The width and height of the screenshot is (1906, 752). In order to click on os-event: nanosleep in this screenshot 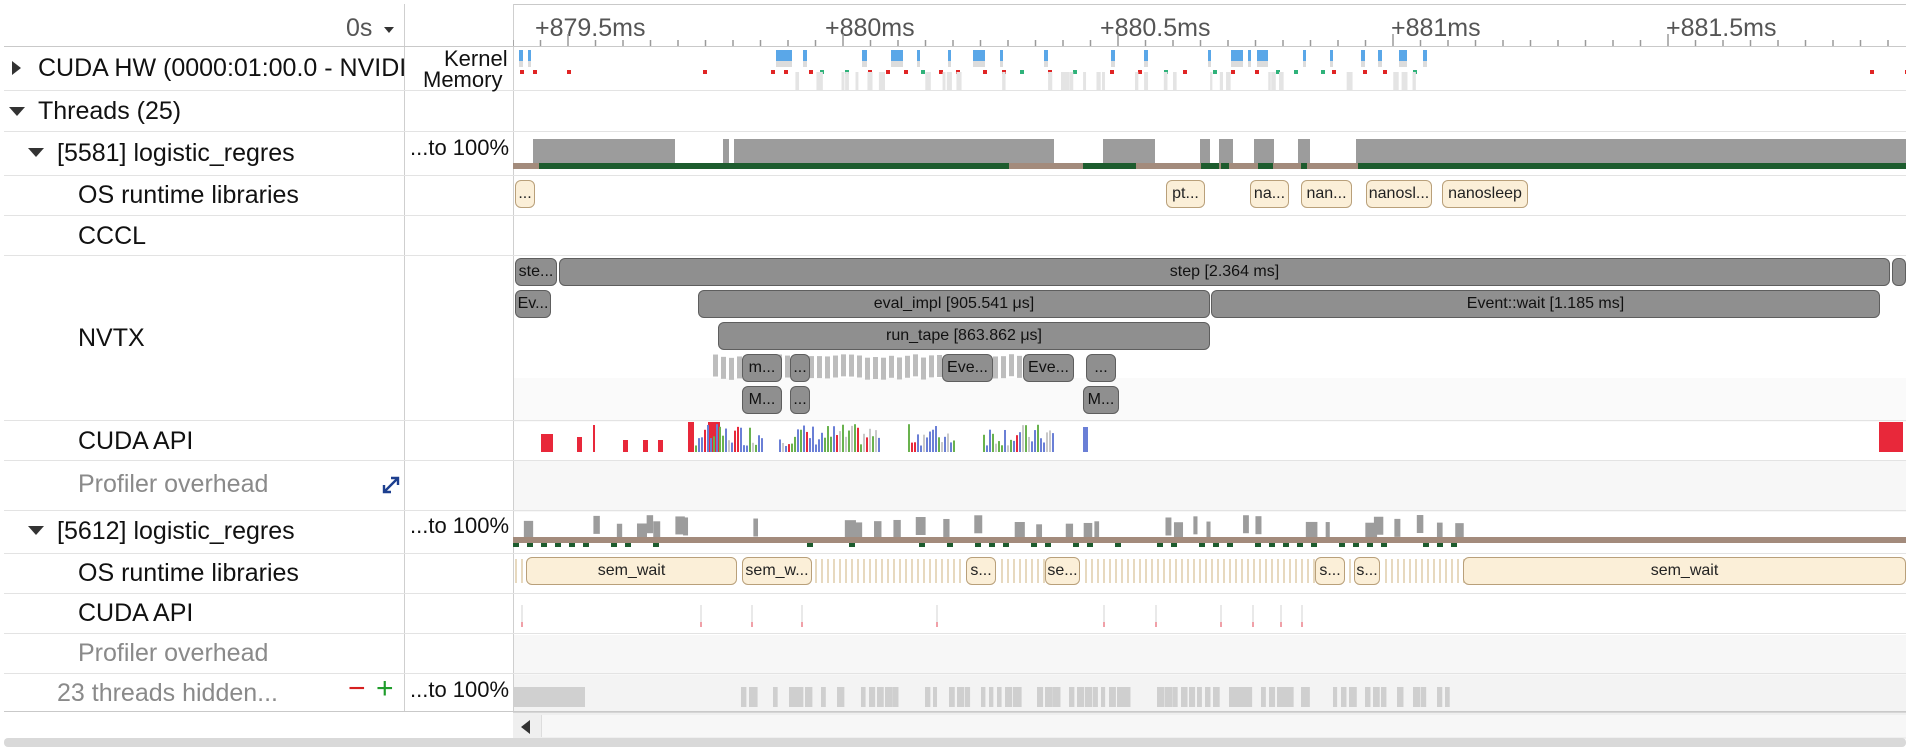, I will do `click(1485, 194)`.